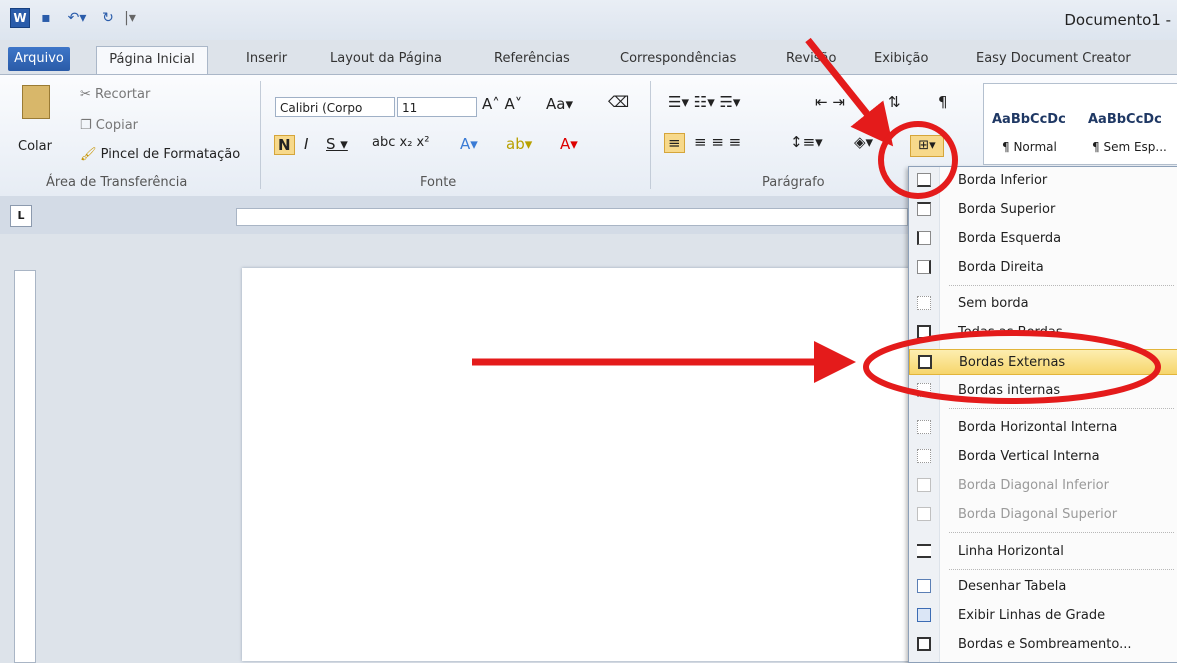 This screenshot has height=663, width=1177. Describe the element at coordinates (704, 102) in the screenshot. I see `bullets-icon: ☰▾ ☷▾ ☴▾` at that location.